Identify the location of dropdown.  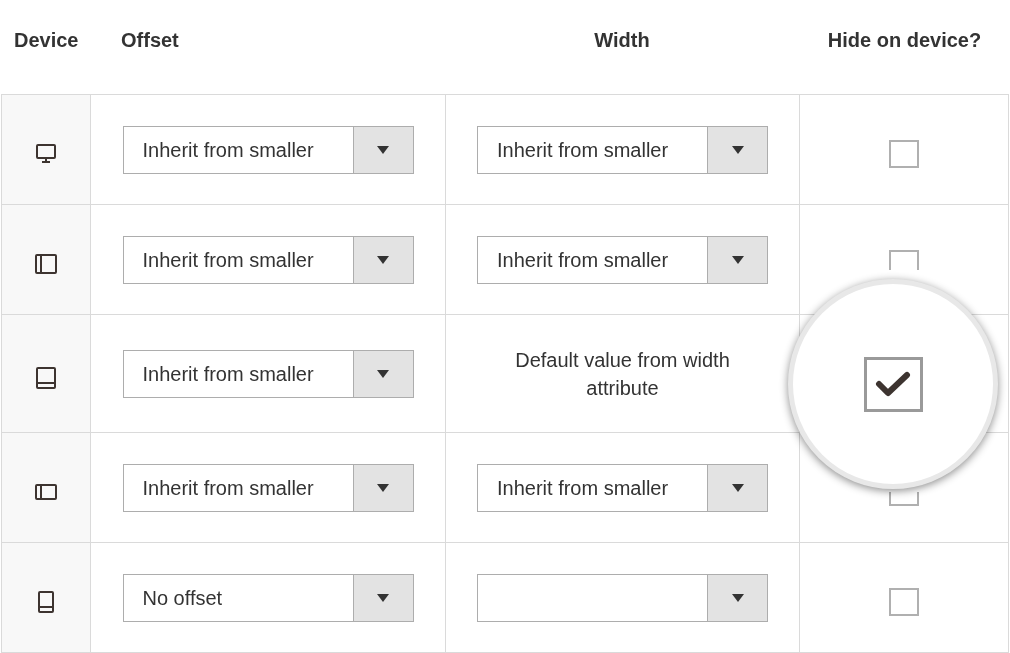
(622, 597).